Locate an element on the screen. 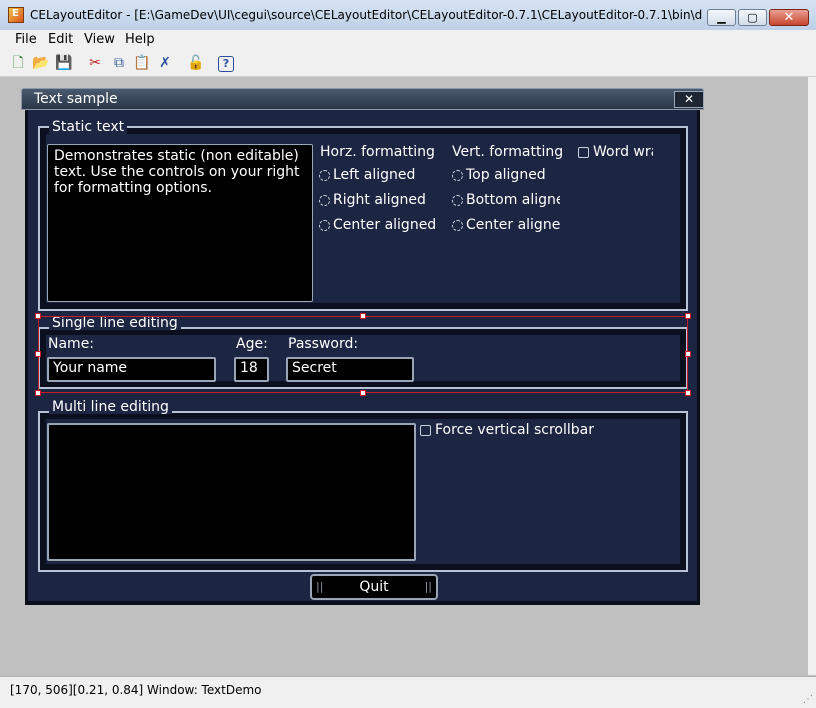 The image size is (816, 708). force-scrollbar-label: Force vertical scrollbar is located at coordinates (514, 430).